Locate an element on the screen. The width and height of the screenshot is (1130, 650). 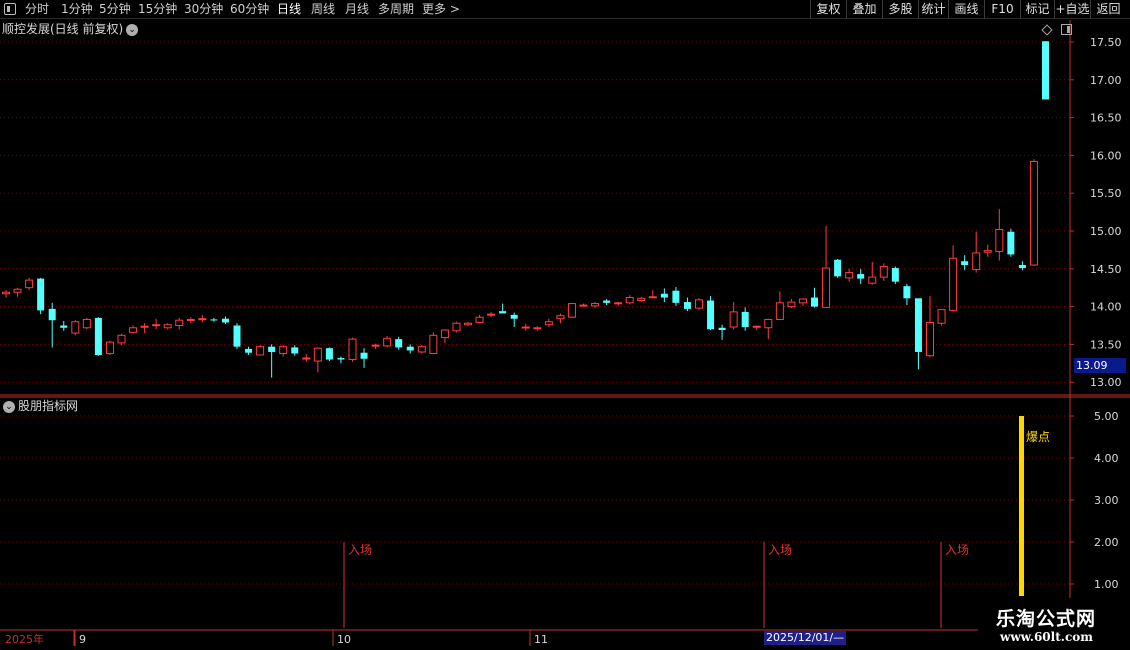
time-month-label: 10 is located at coordinates (344, 639).